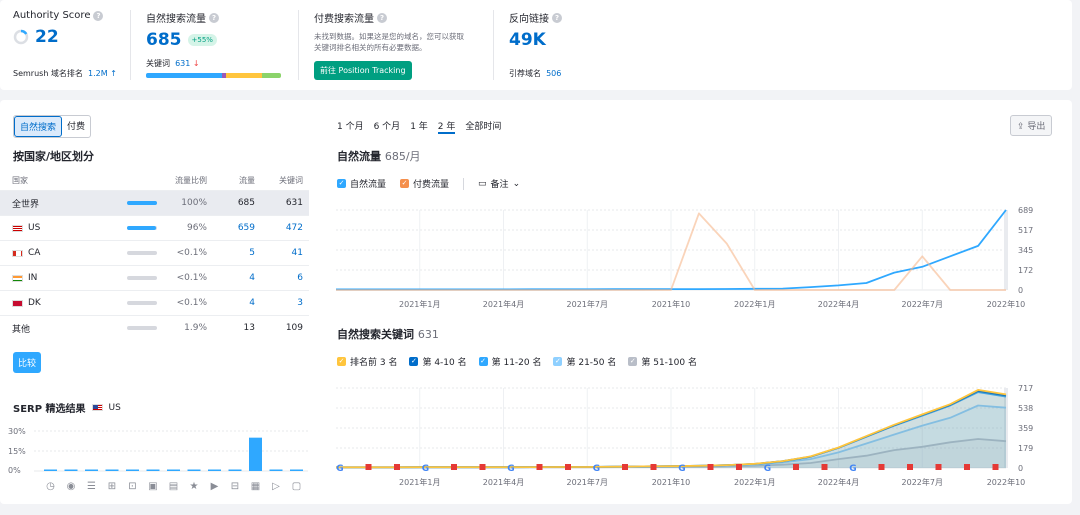  I want to click on country-name: 其他, so click(21, 328).